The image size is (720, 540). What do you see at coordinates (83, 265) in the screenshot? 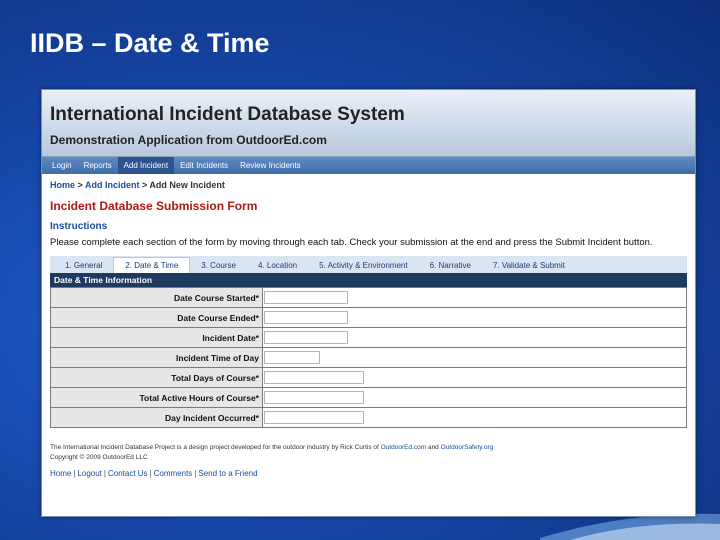
I see `tab-general: 1. General` at bounding box center [83, 265].